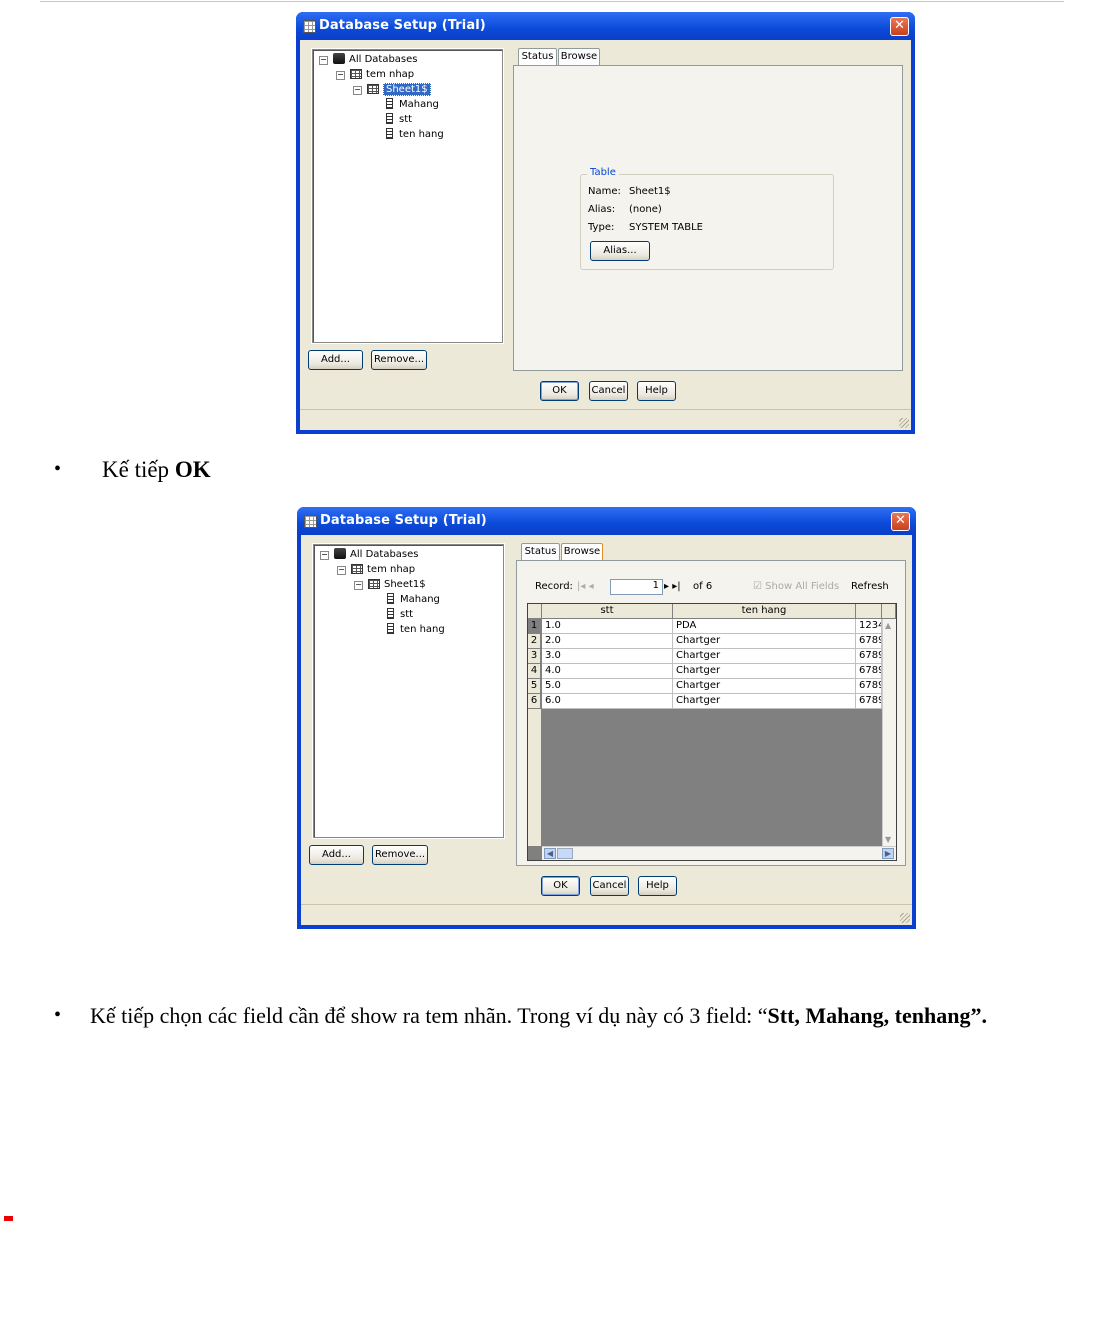 Image resolution: width=1118 pixels, height=1338 pixels. Describe the element at coordinates (672, 586) in the screenshot. I see `next-record-icon: ▸ ▸|` at that location.